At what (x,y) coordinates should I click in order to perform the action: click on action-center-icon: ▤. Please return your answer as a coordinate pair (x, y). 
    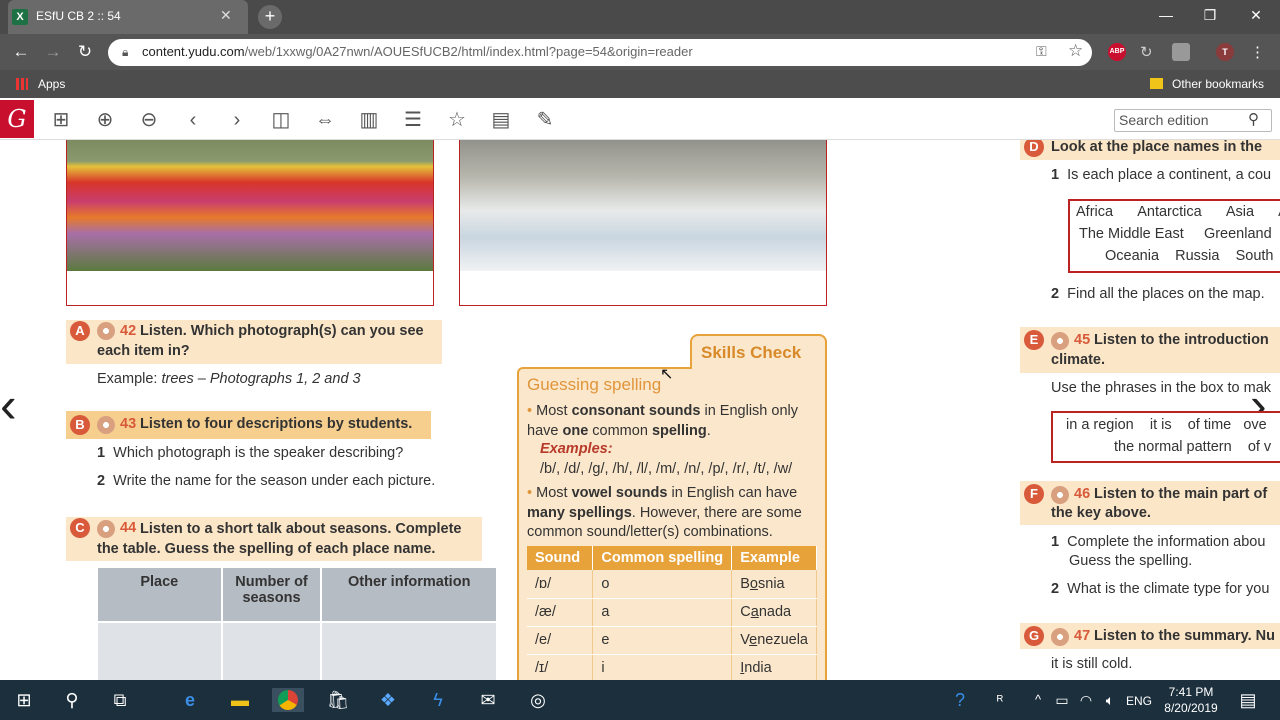
    Looking at the image, I should click on (1248, 700).